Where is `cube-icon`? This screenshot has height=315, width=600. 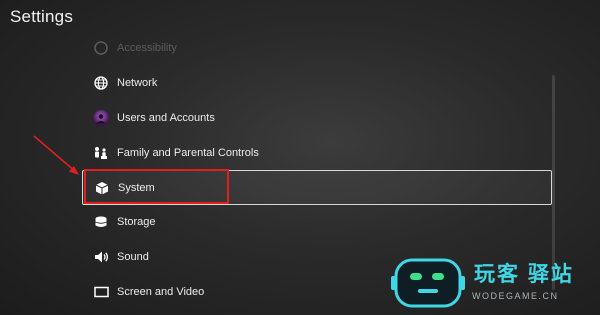
cube-icon is located at coordinates (102, 188).